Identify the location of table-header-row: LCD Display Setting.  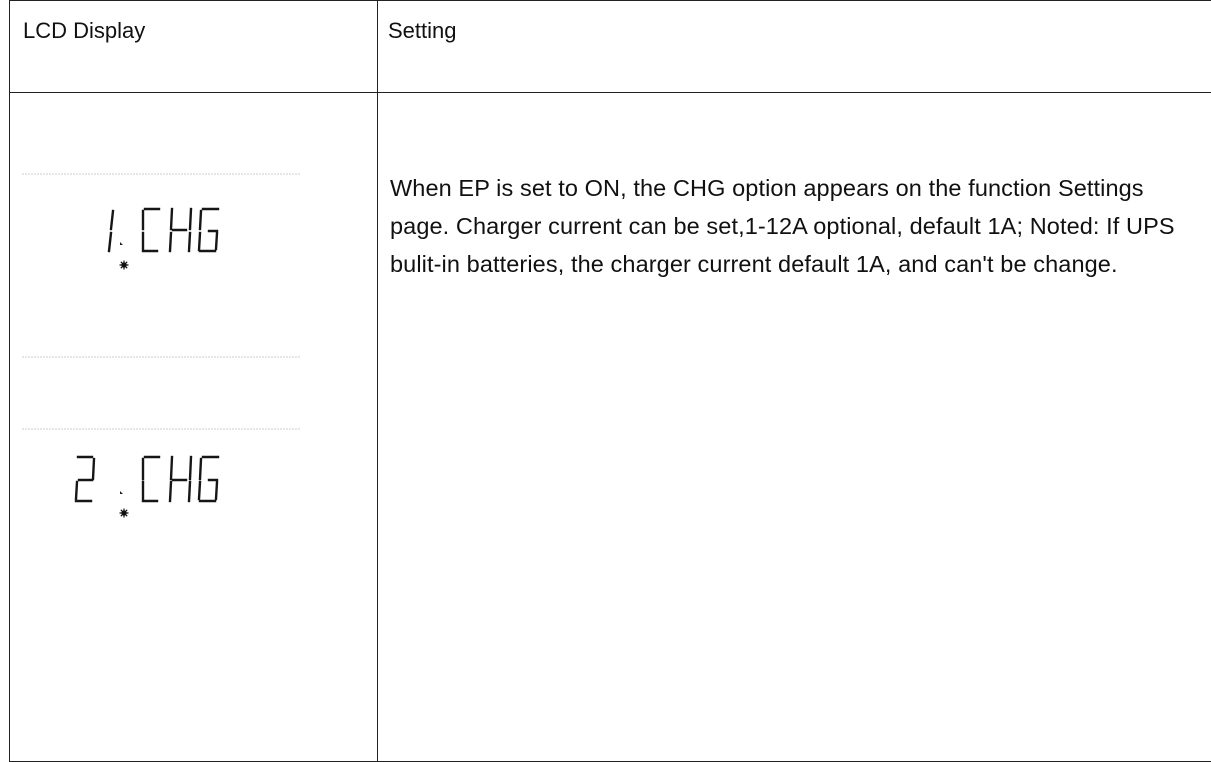
(610, 47).